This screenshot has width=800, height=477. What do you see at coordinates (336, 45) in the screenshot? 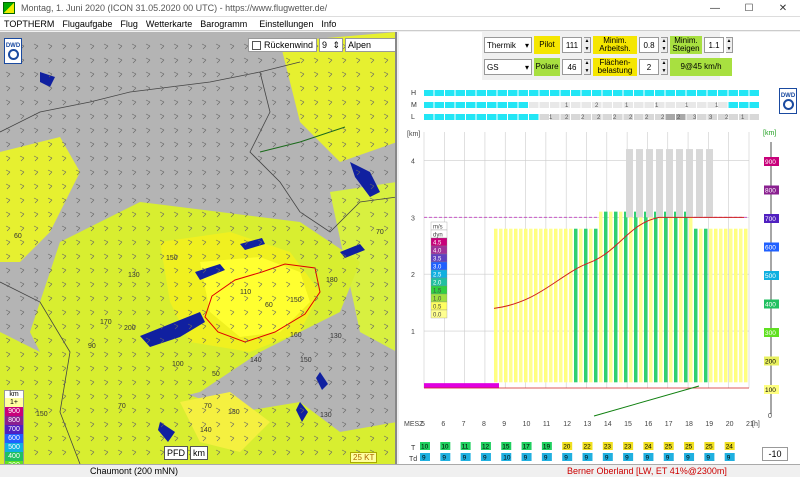
I see `spinner-arrows-icon: ⇕` at bounding box center [336, 45].